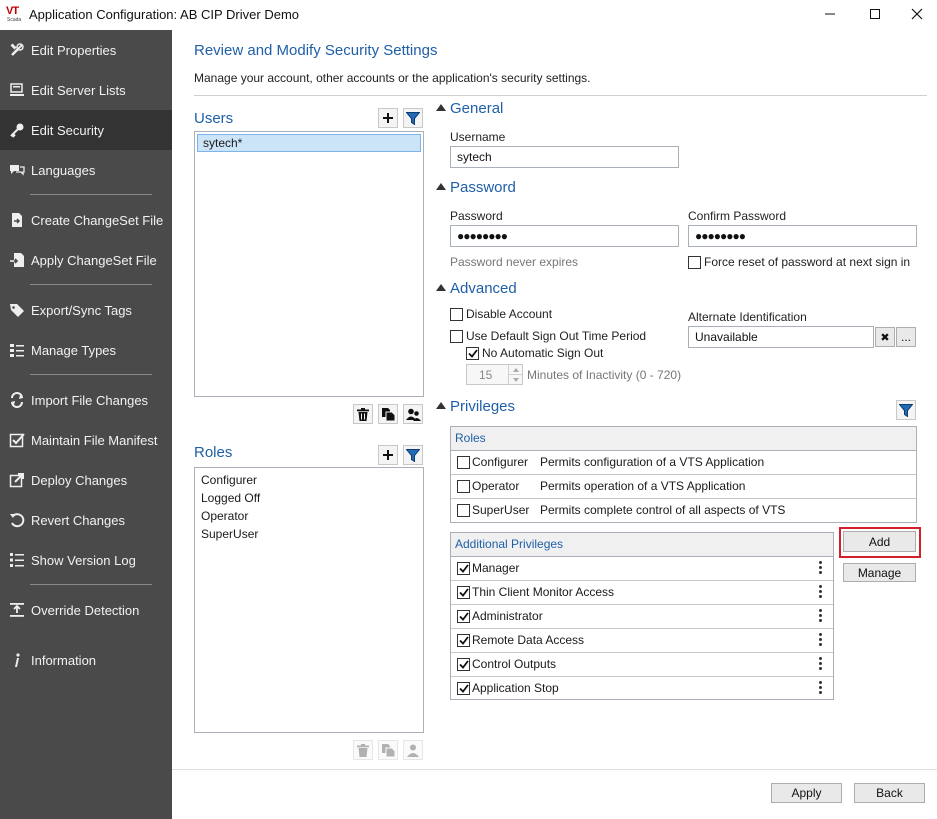  Describe the element at coordinates (363, 414) in the screenshot. I see `delete-user-button` at that location.